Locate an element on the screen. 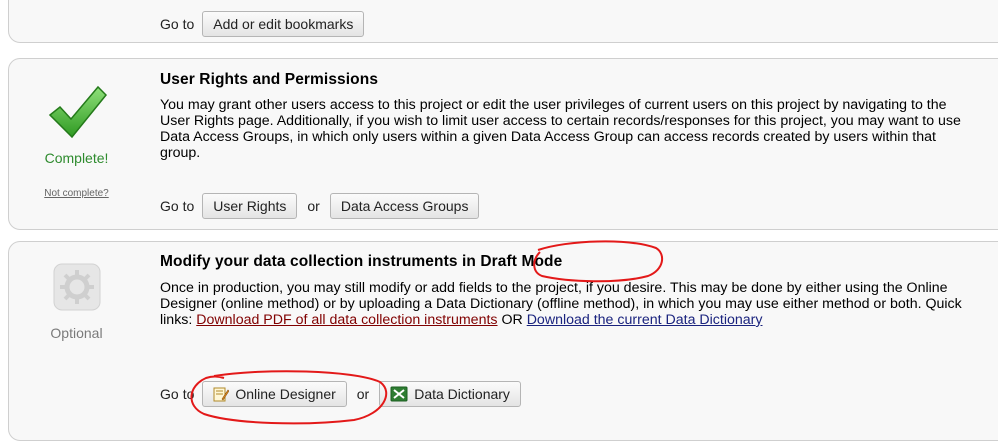 The width and height of the screenshot is (998, 441). user-rights-button: User Rights is located at coordinates (250, 206).